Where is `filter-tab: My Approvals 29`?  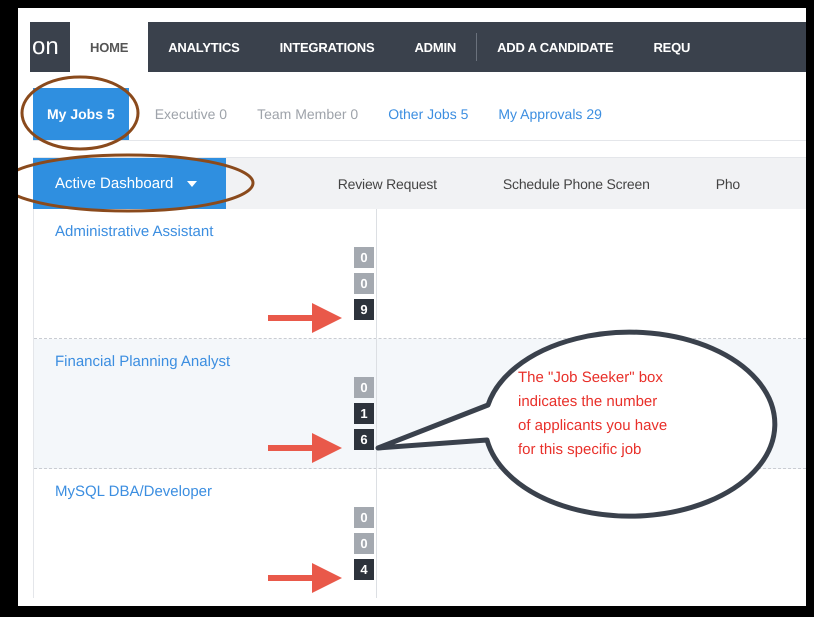
filter-tab: My Approvals 29 is located at coordinates (550, 114).